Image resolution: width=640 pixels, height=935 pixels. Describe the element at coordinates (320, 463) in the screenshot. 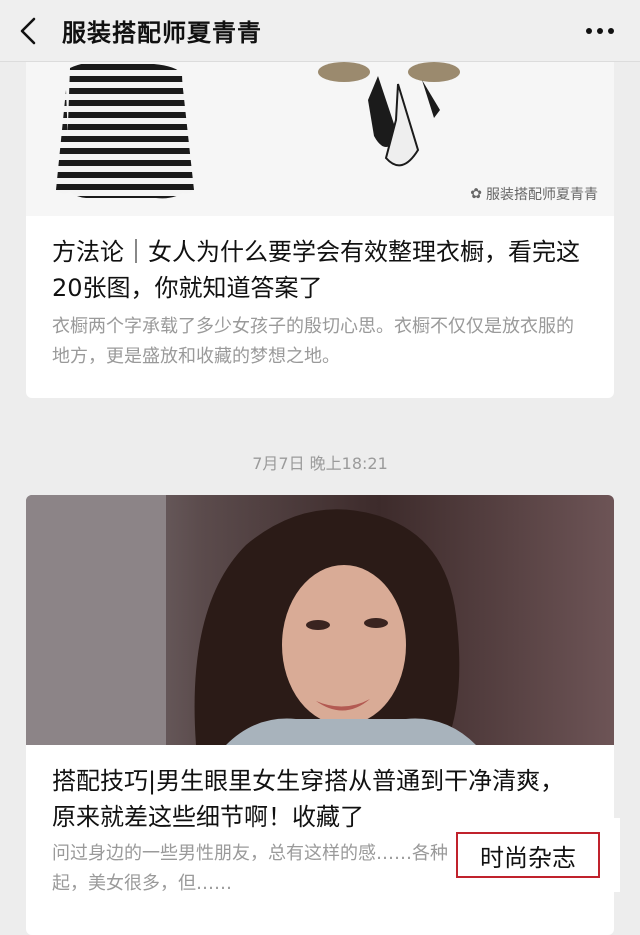

I see `message-timestamp: 7月7日 晚上18:21` at that location.